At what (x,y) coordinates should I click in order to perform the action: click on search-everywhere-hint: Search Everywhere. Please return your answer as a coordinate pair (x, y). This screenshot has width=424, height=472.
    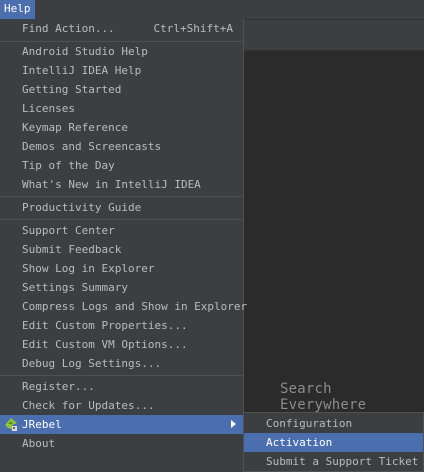
    Looking at the image, I should click on (323, 397).